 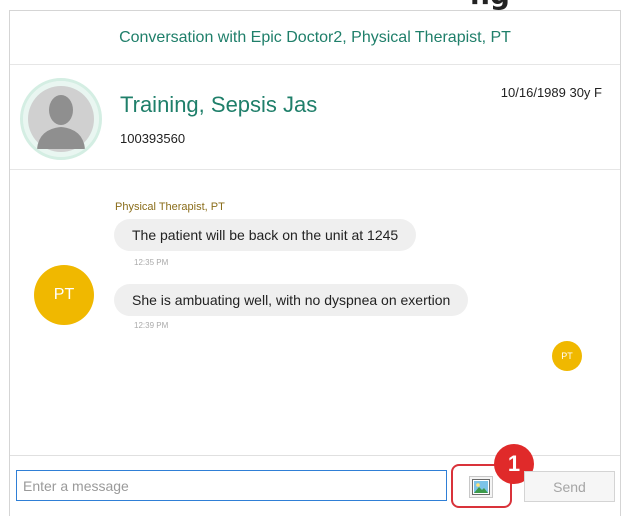 What do you see at coordinates (569, 486) in the screenshot?
I see `send-button: Send` at bounding box center [569, 486].